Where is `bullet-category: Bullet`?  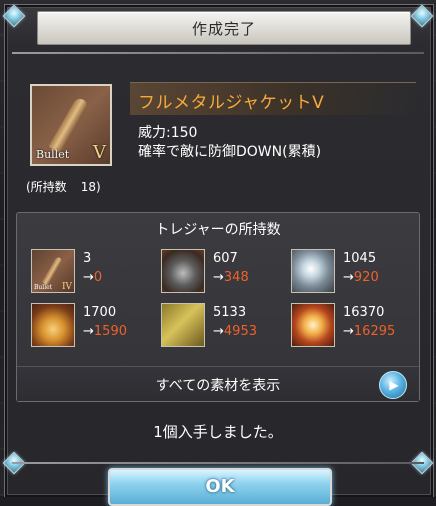 bullet-category: Bullet is located at coordinates (43, 287).